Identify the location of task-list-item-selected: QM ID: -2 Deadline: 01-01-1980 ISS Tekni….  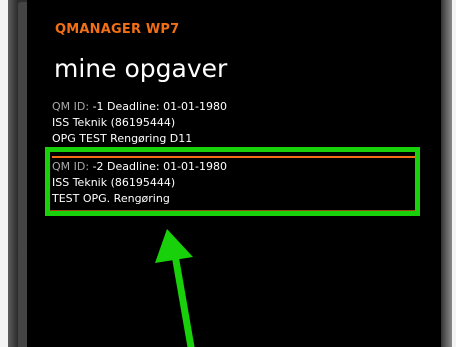
(234, 185).